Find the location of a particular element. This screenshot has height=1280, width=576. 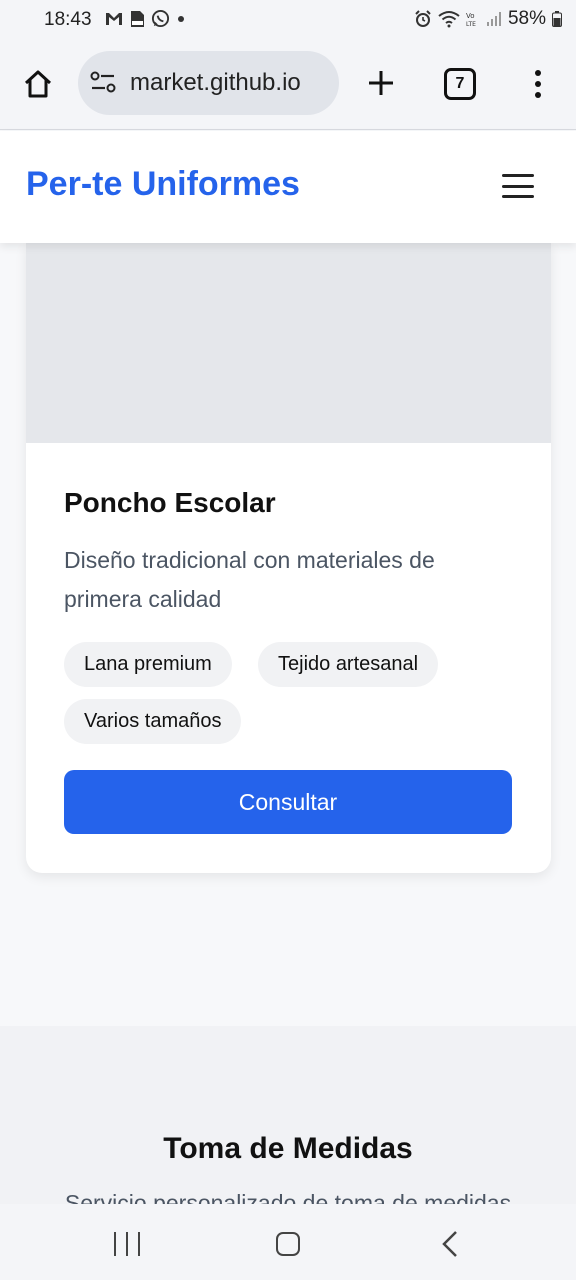

browser-menu-button is located at coordinates (538, 84).